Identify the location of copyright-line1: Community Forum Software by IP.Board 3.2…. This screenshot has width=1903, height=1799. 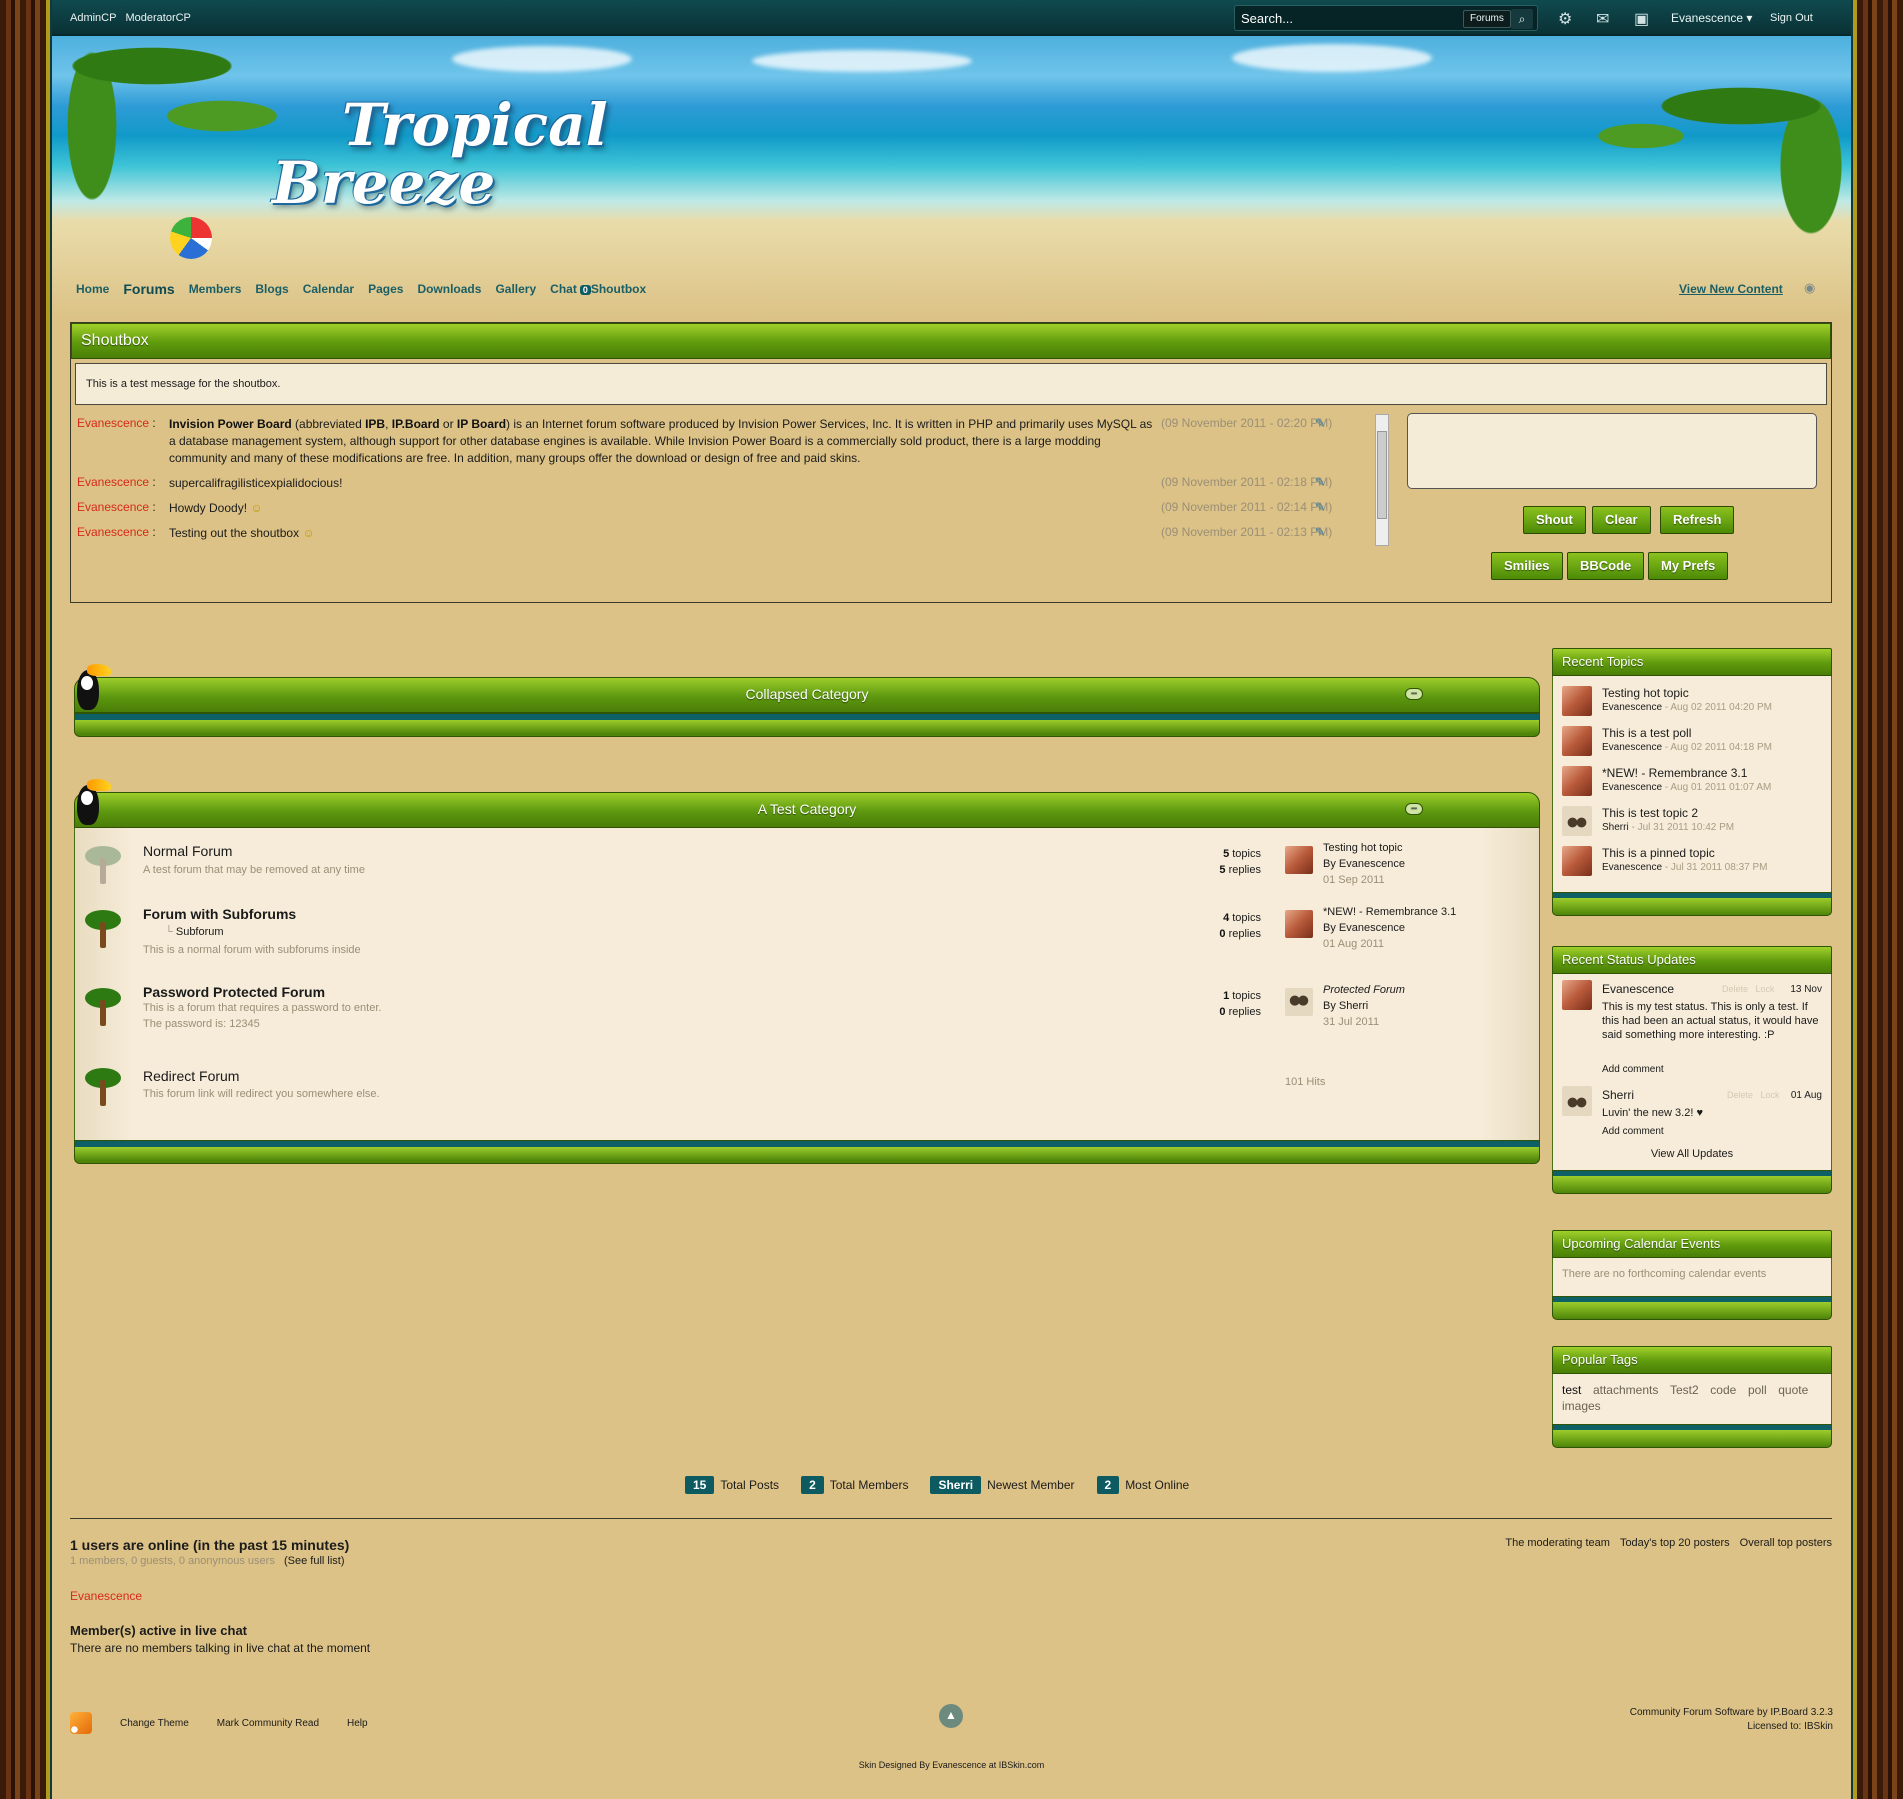
(1731, 1712).